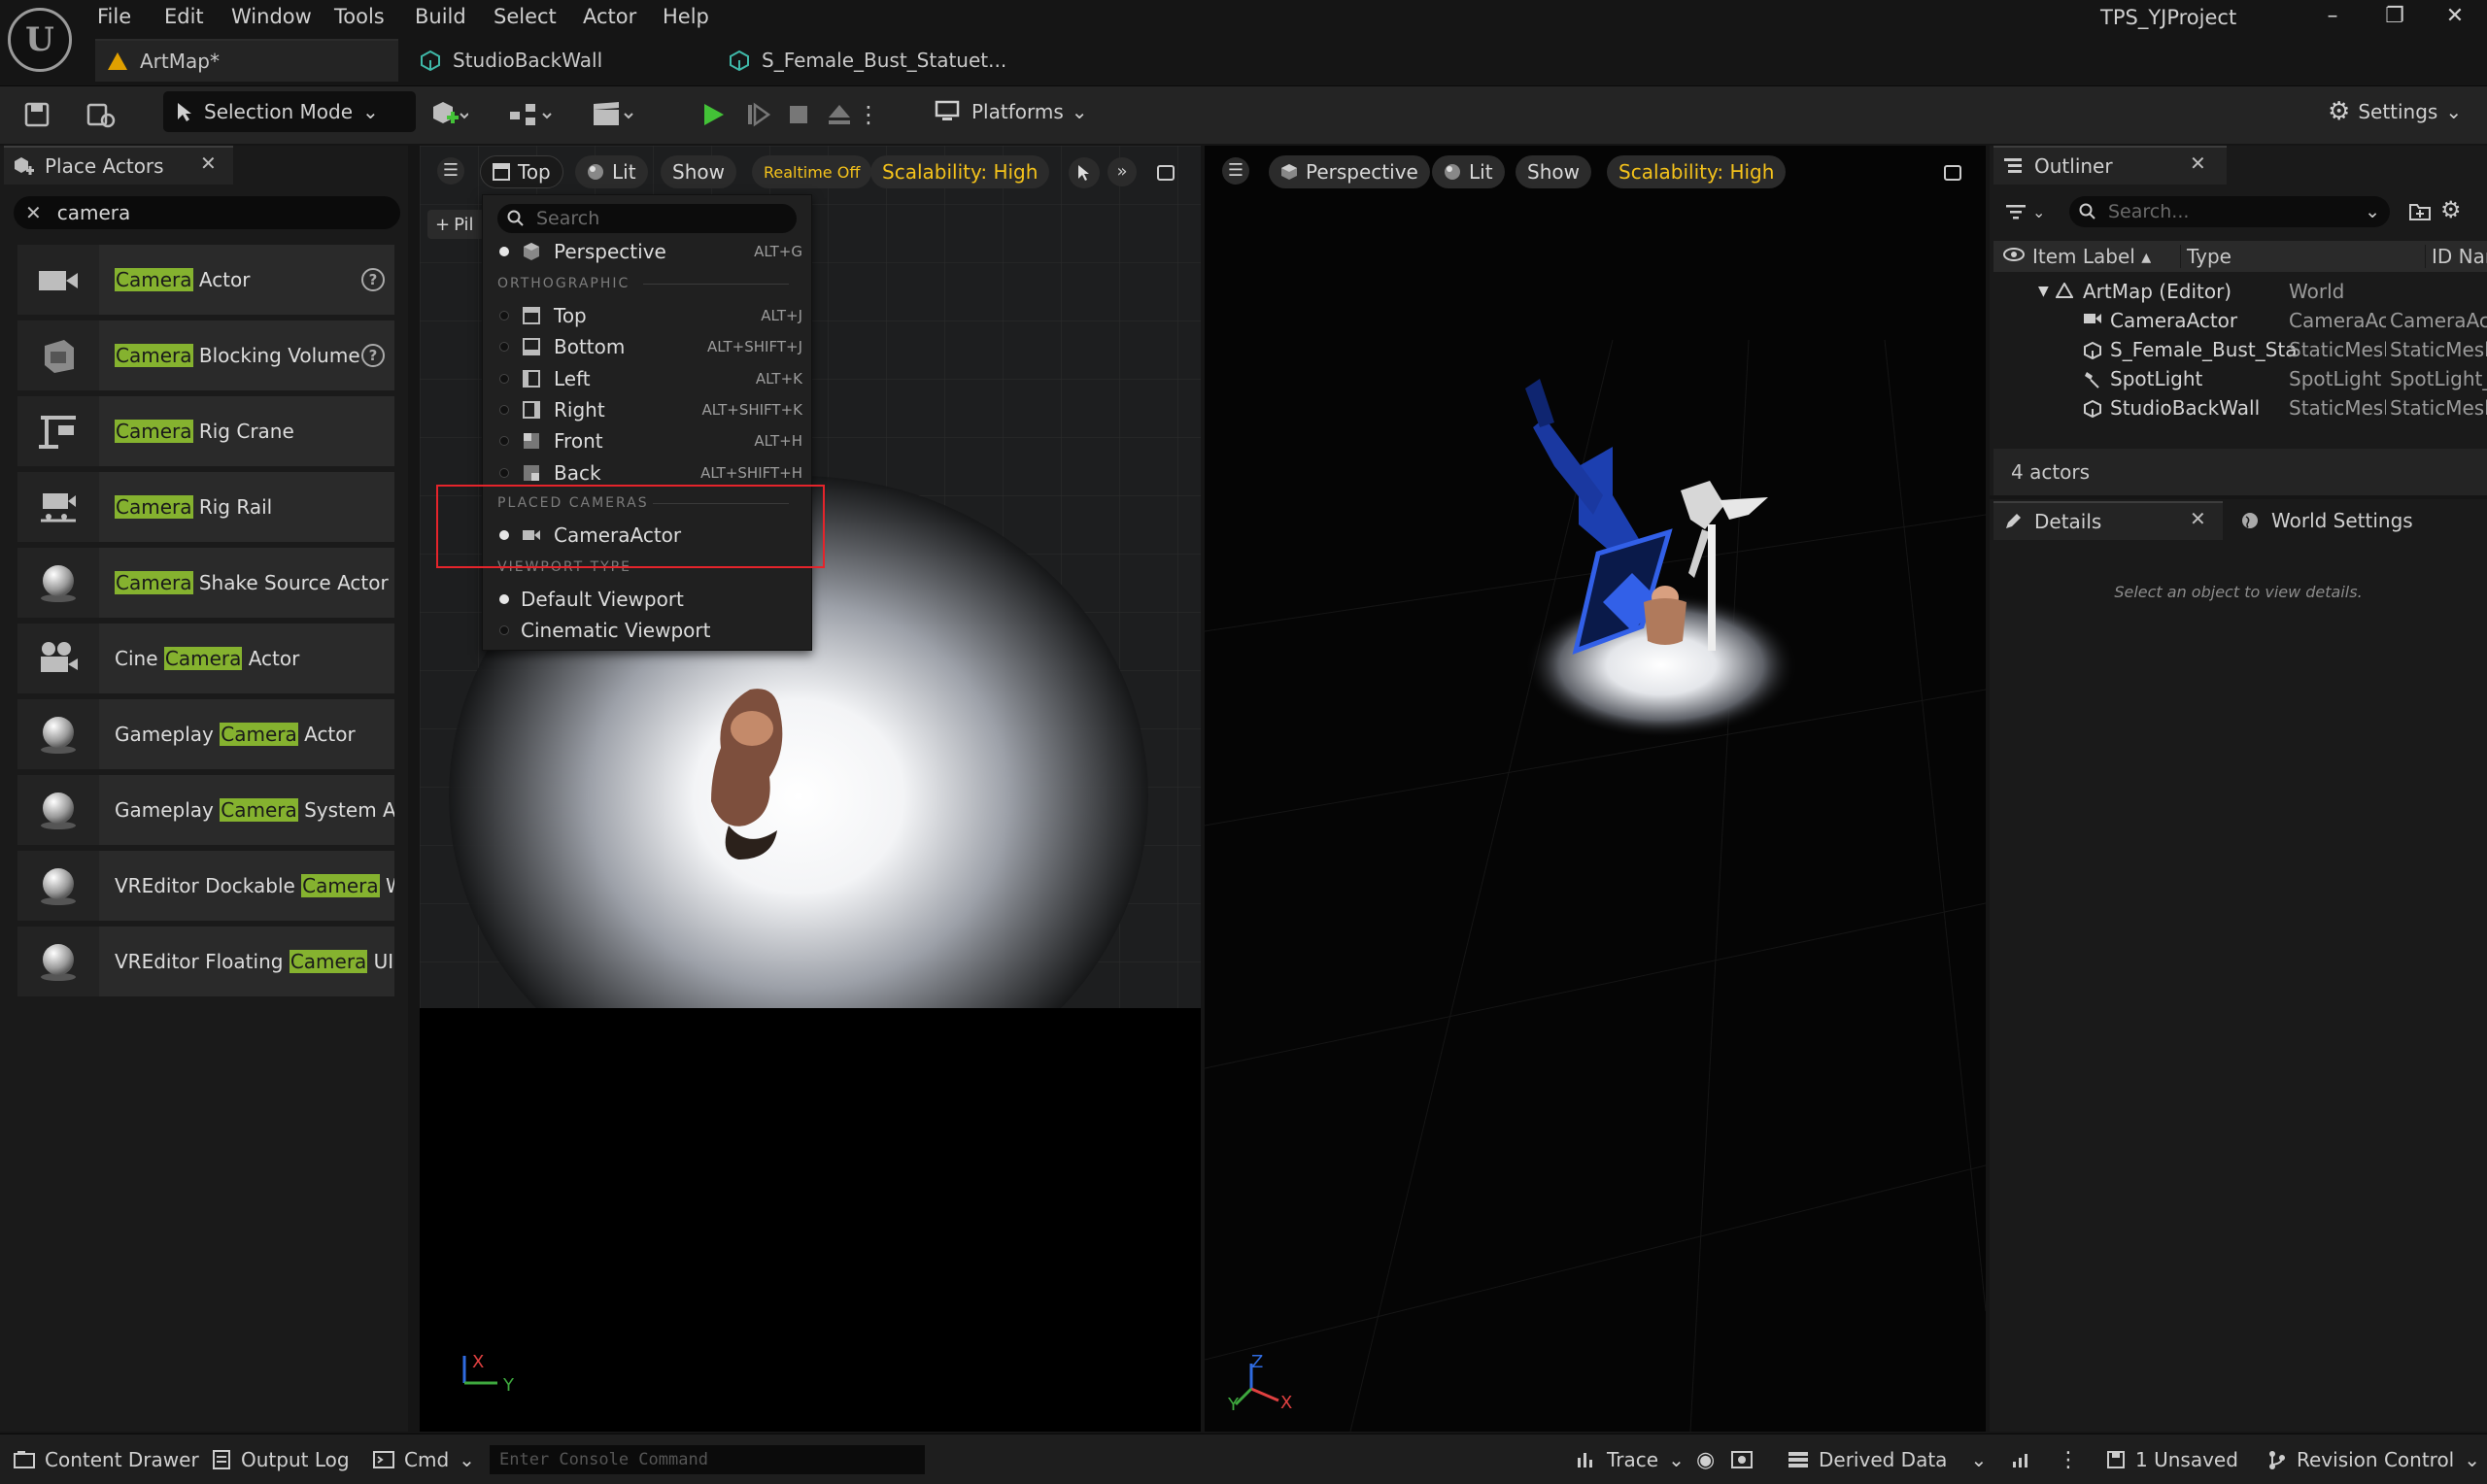 The width and height of the screenshot is (2487, 1484). I want to click on place-actor-item: VREditor Dockable Camera Wind, so click(205, 886).